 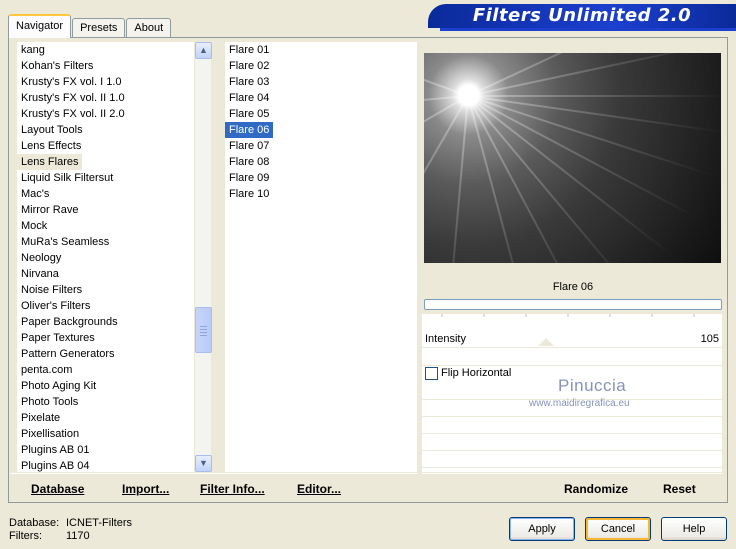 I want to click on category-item: Photo Aging Kit, so click(x=56, y=386).